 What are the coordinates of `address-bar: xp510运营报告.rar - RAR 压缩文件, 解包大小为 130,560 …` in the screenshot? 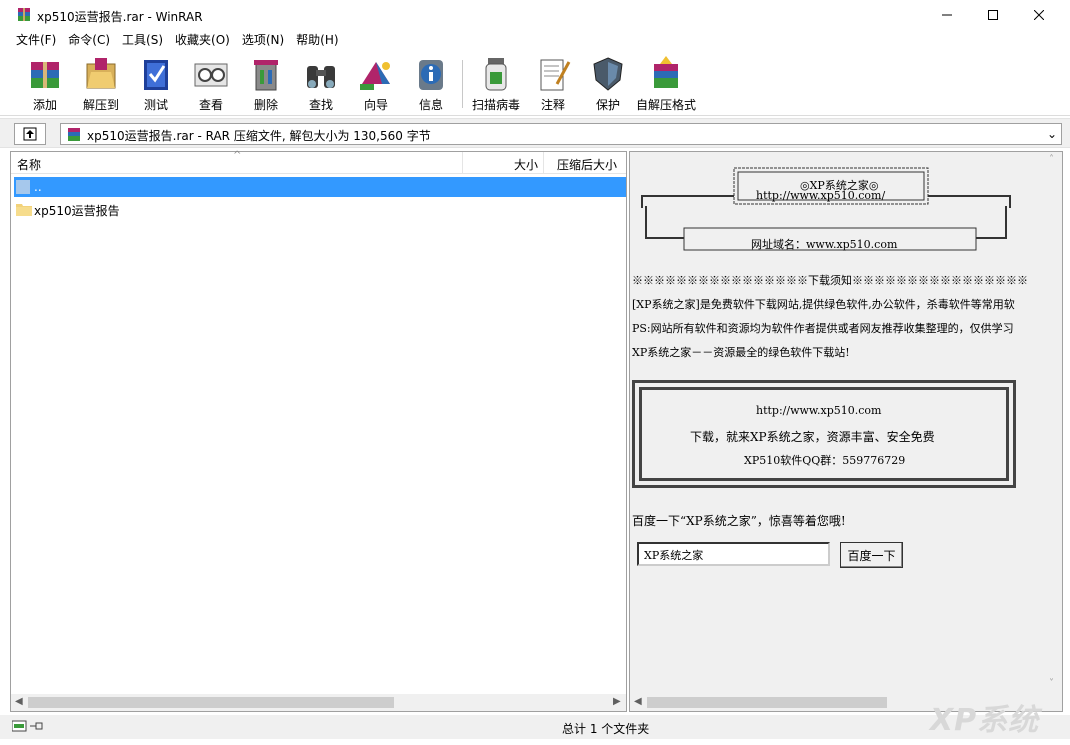 It's located at (535, 133).